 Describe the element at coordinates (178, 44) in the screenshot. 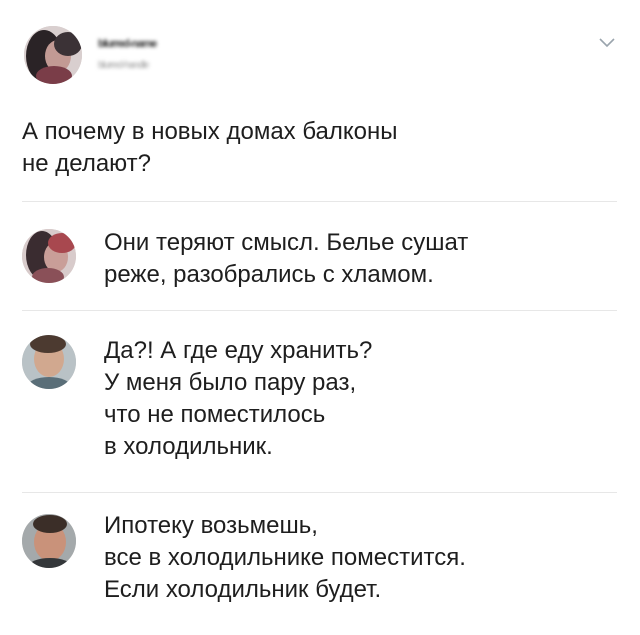

I see `author-name: blurred-name` at that location.